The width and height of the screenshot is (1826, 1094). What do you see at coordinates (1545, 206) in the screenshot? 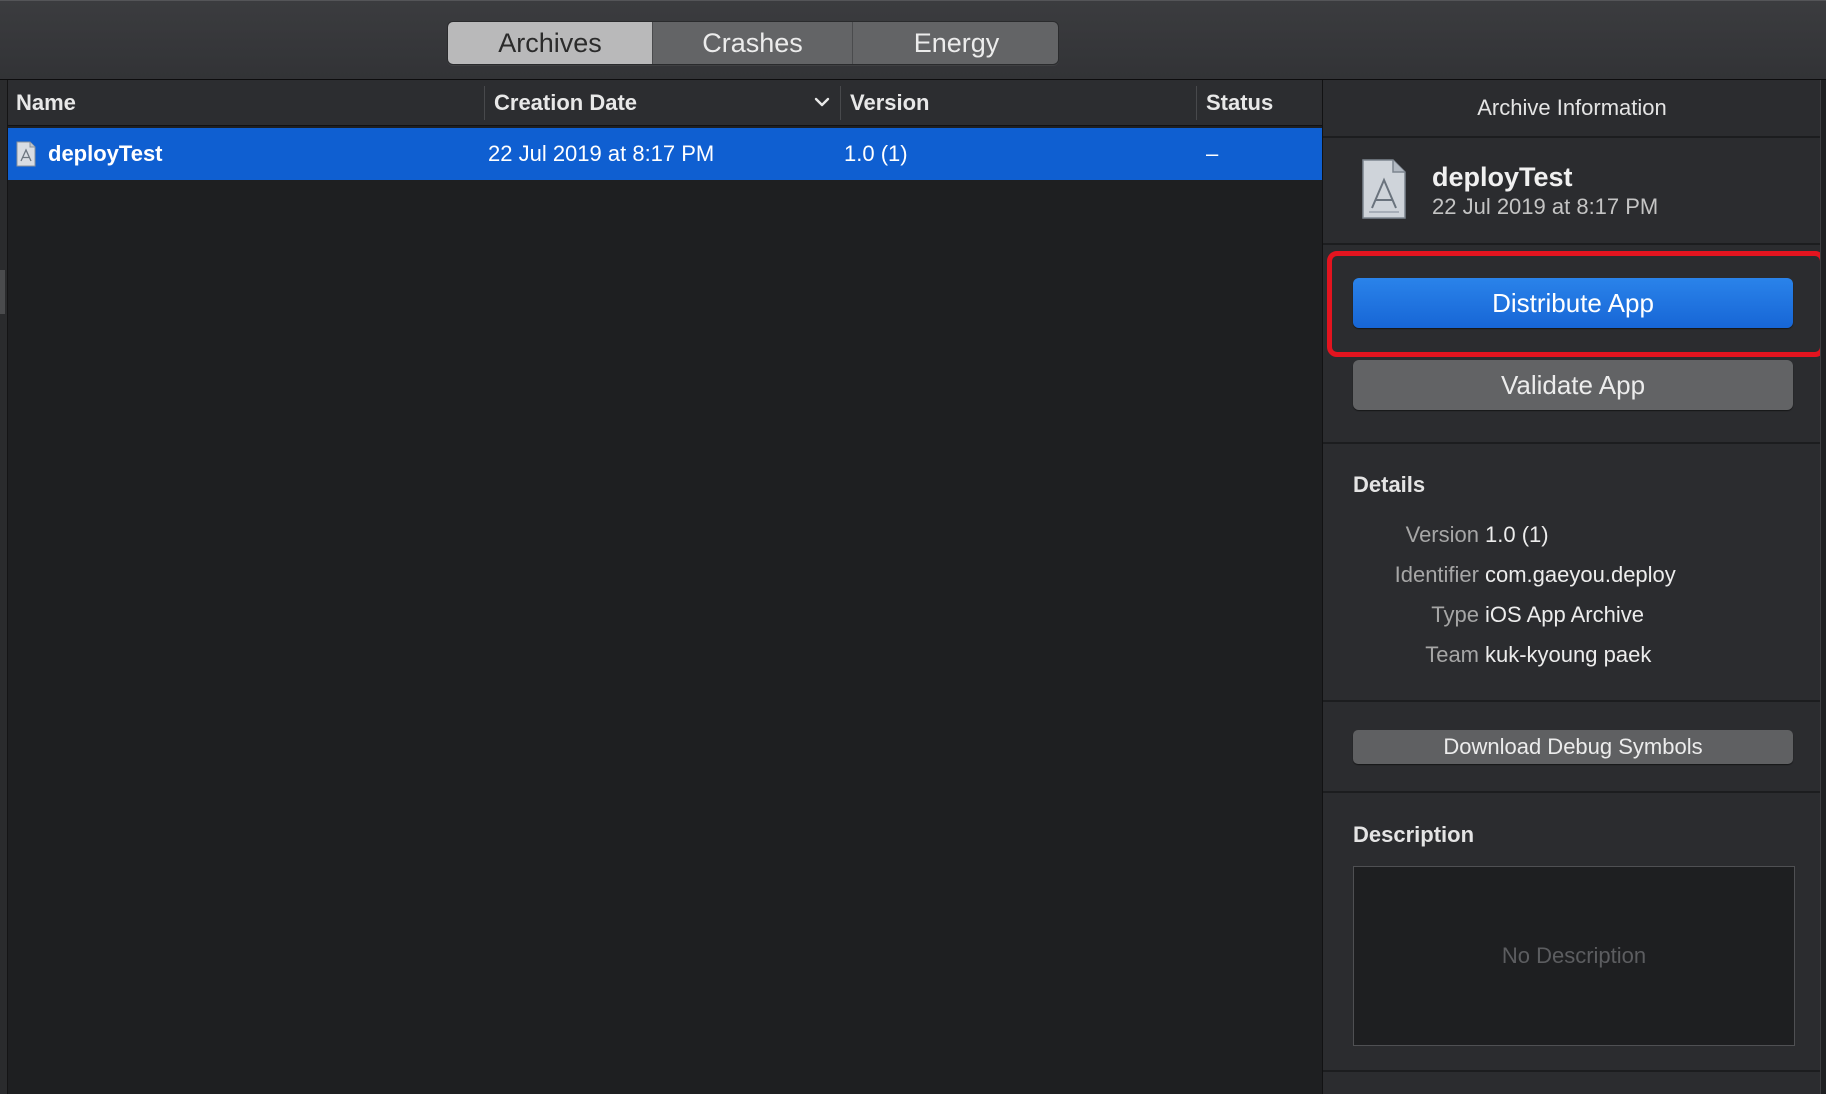
I see `archive-date: 22 Jul 2019 at 8:17 PM` at bounding box center [1545, 206].